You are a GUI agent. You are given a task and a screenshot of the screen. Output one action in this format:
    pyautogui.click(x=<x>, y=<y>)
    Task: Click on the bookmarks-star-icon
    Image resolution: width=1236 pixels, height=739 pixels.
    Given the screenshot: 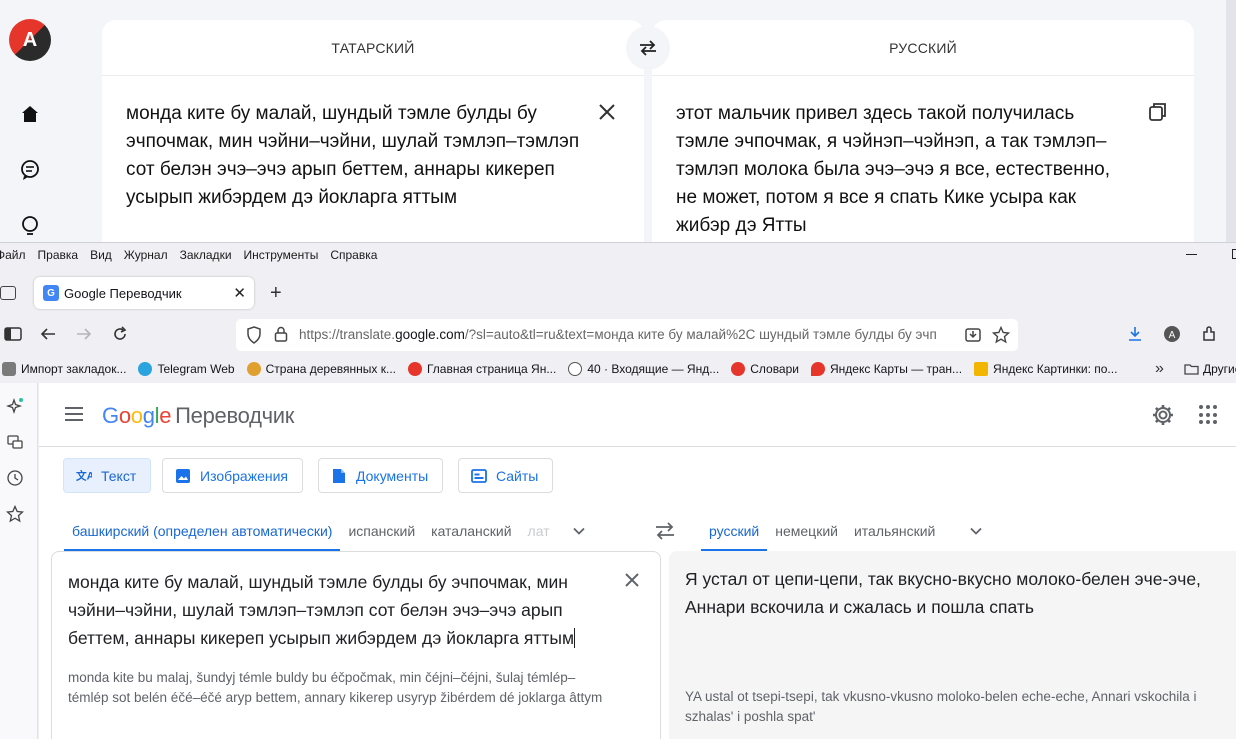 What is the action you would take?
    pyautogui.click(x=15, y=514)
    